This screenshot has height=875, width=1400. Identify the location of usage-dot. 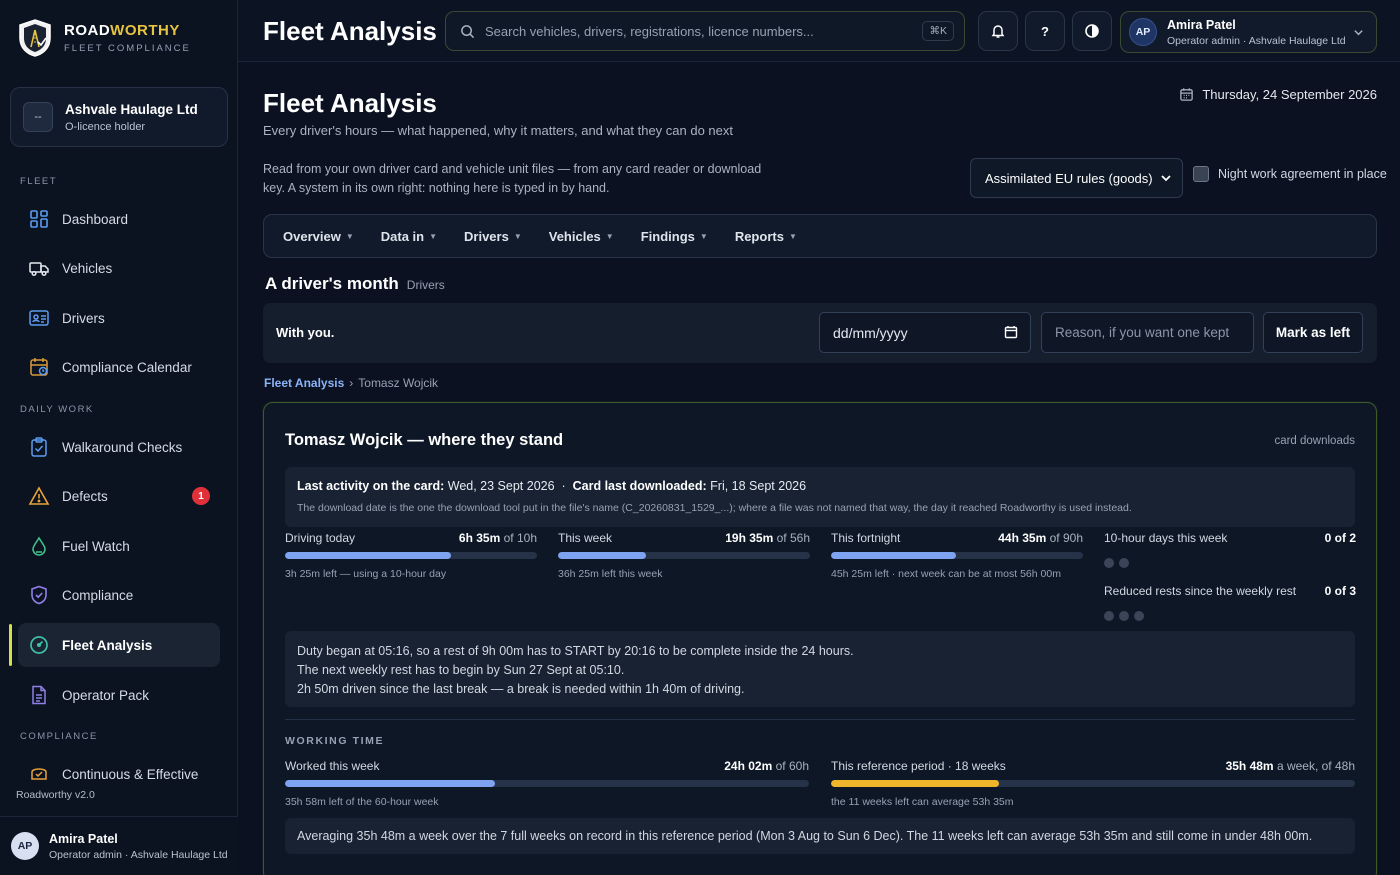
(1109, 563).